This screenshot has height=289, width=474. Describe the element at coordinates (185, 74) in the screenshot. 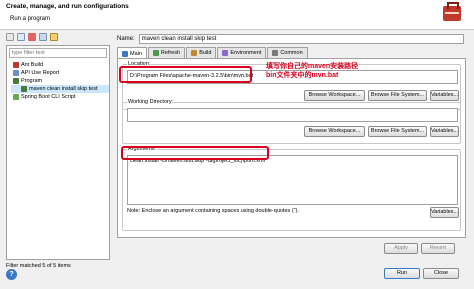

I see `location-highlight-box` at that location.